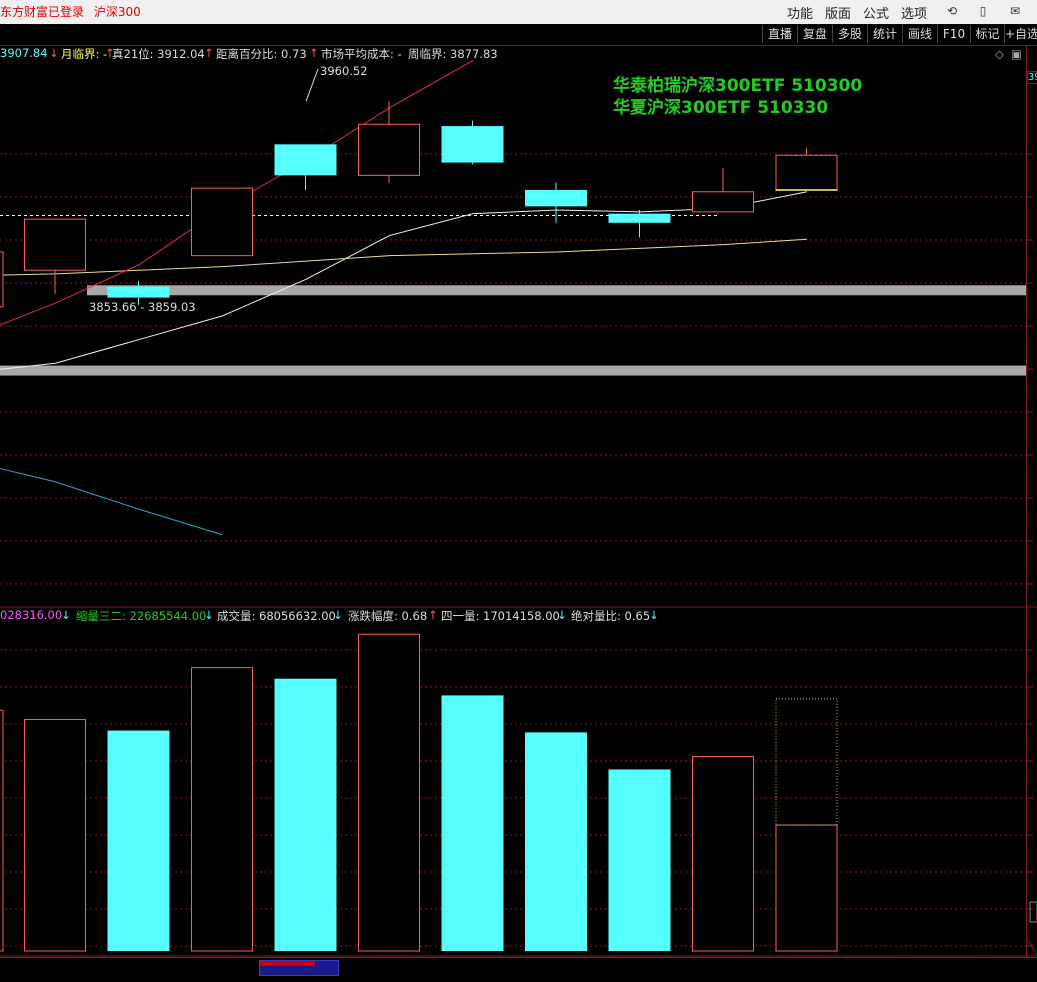  I want to click on login-status: 东方财富已登录, so click(42, 12).